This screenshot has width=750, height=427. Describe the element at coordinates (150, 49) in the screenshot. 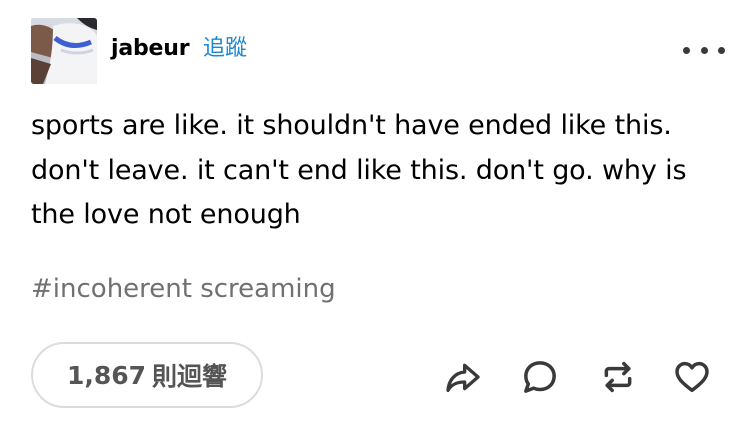

I see `author-username: jabeur` at that location.